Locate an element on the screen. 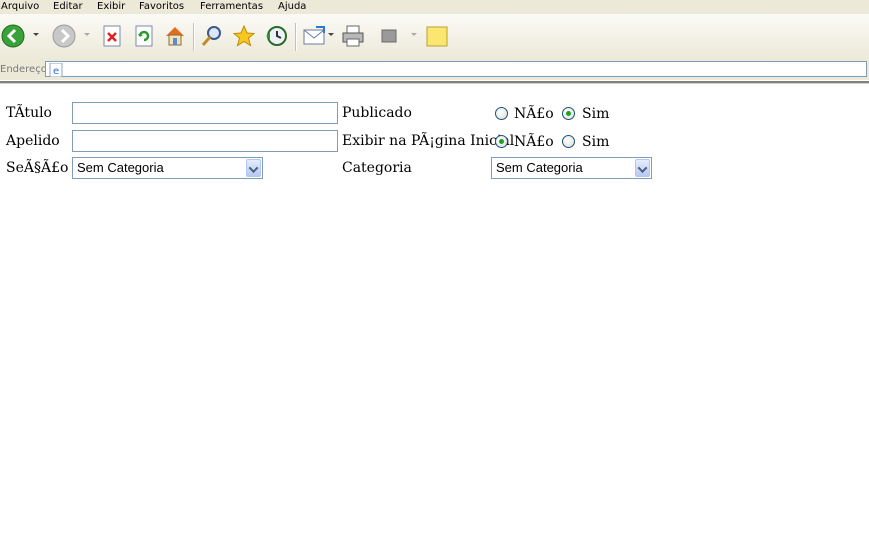  menu-exibir: Exibir is located at coordinates (111, 6).